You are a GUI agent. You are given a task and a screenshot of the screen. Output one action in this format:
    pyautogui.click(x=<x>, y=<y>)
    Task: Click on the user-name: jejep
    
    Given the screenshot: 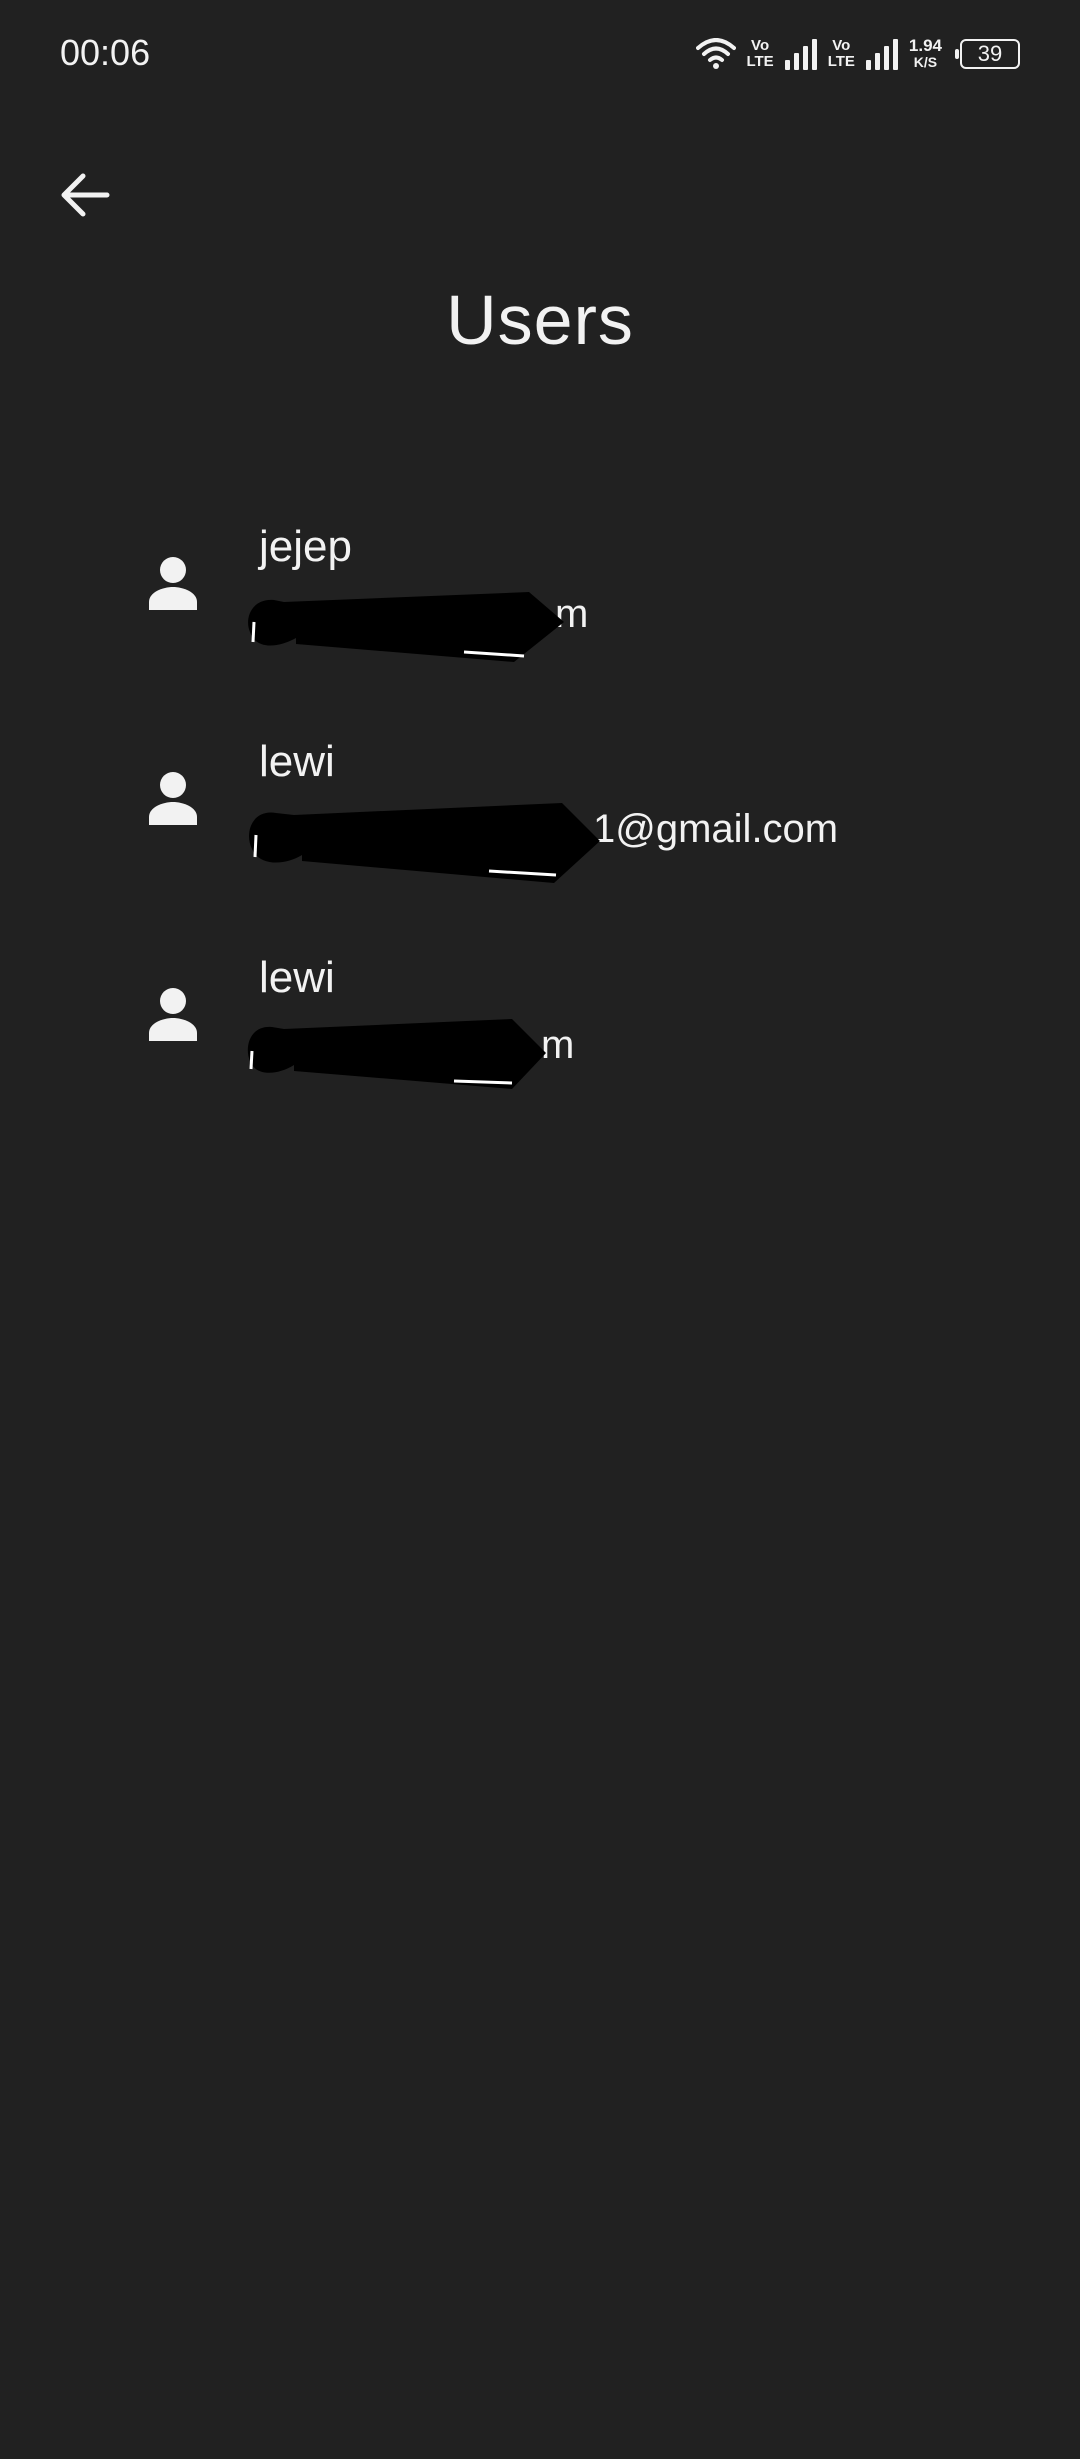 What is the action you would take?
    pyautogui.click(x=305, y=546)
    